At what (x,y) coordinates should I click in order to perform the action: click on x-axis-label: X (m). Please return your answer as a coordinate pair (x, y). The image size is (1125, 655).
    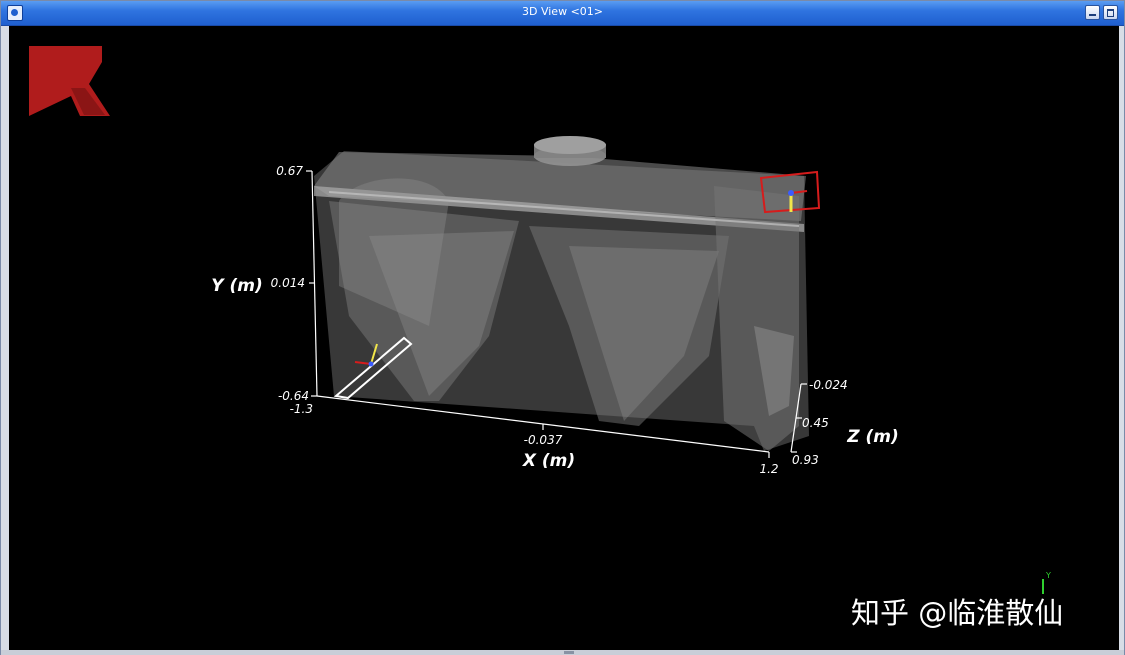
    Looking at the image, I should click on (548, 461).